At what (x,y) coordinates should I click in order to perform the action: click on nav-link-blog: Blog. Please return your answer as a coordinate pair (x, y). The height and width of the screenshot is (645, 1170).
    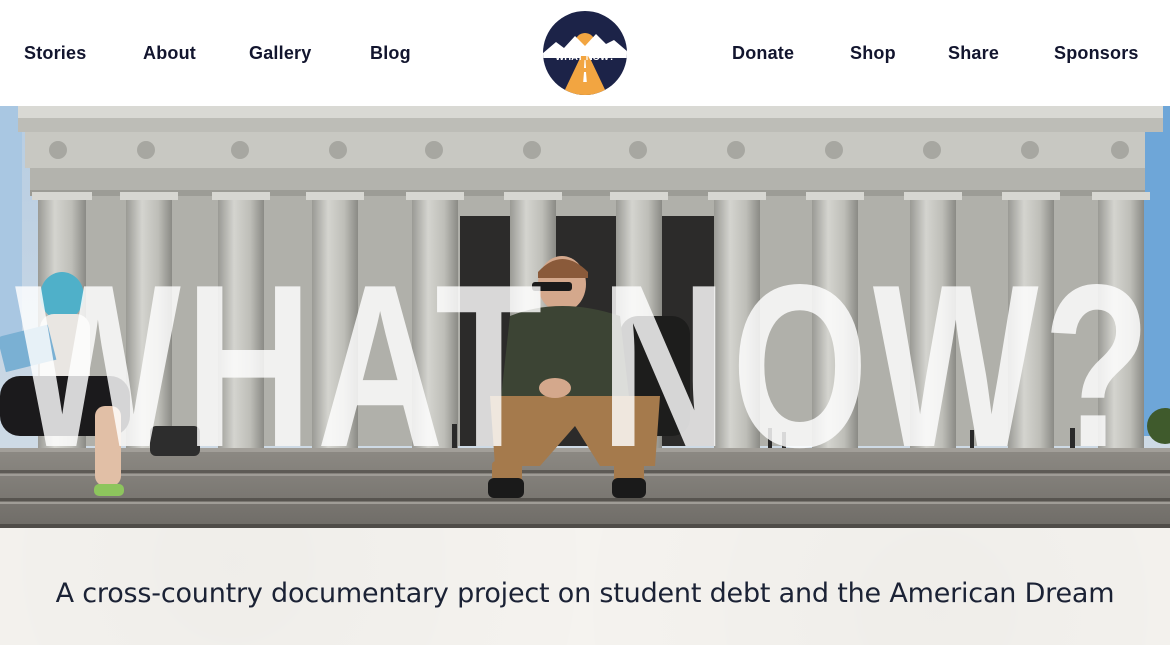
    Looking at the image, I should click on (390, 53).